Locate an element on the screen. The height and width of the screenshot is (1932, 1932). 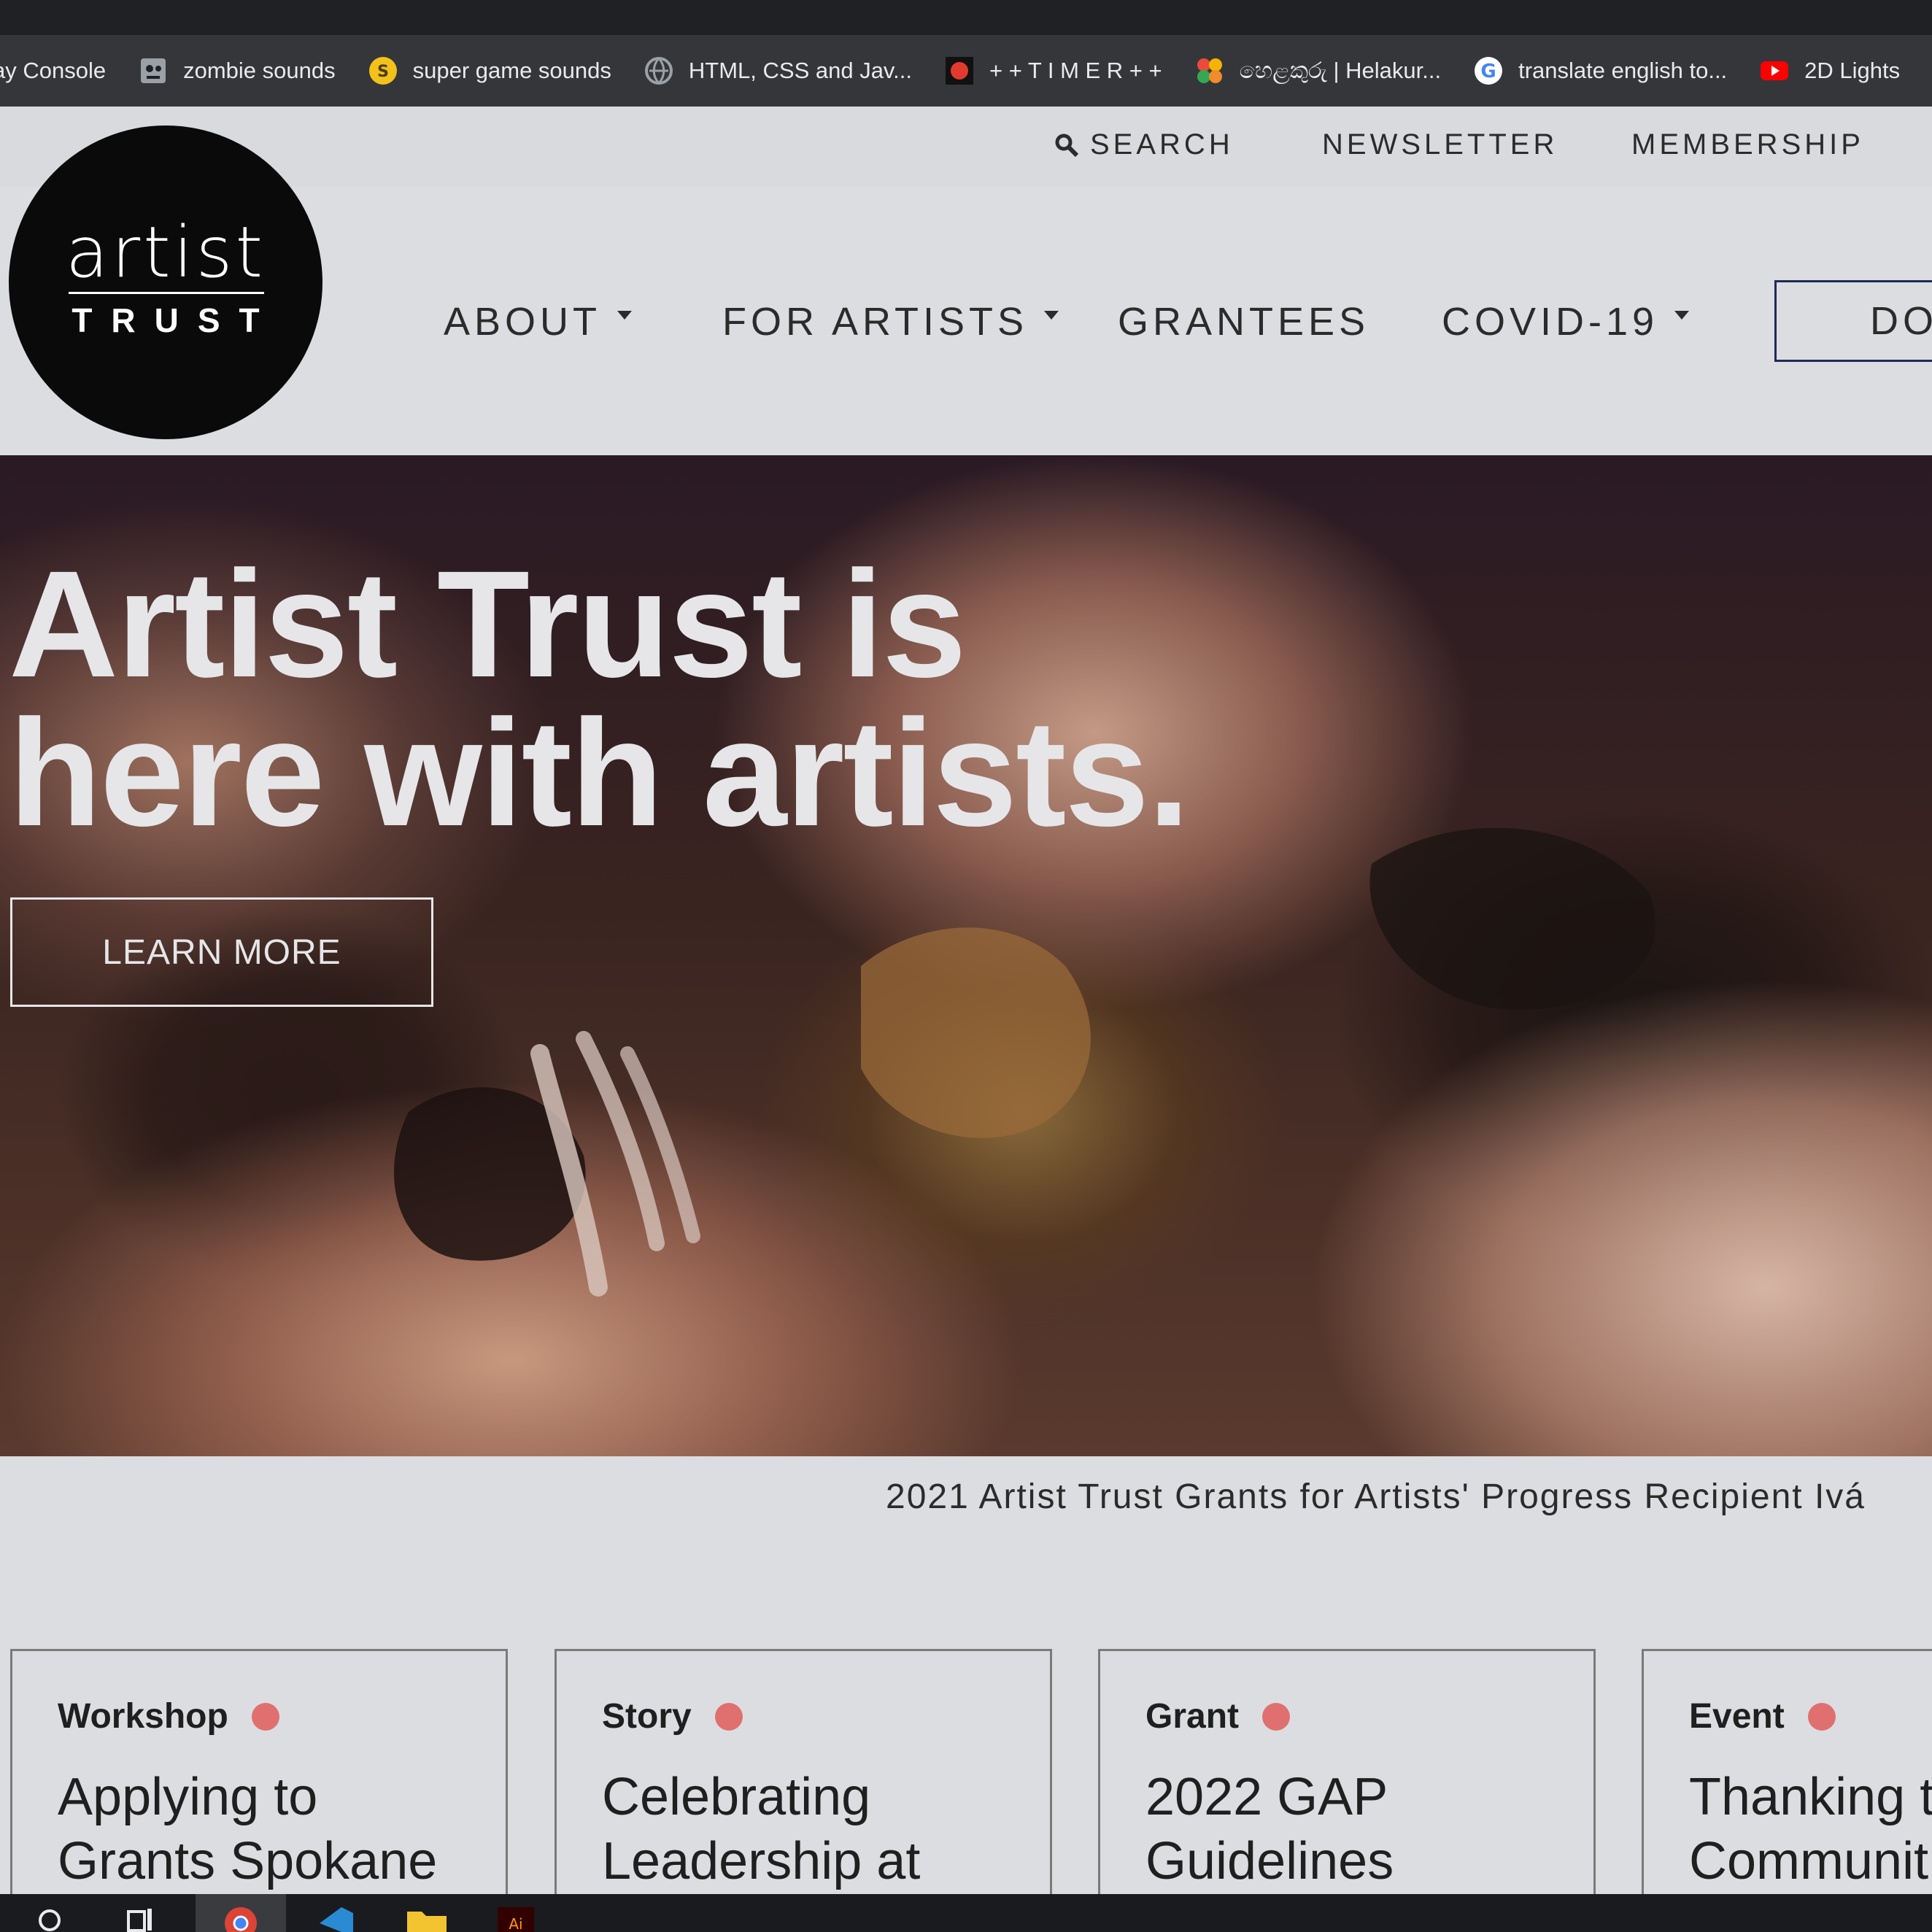
nav-covid-label: COVID-19 is located at coordinates (1550, 322).